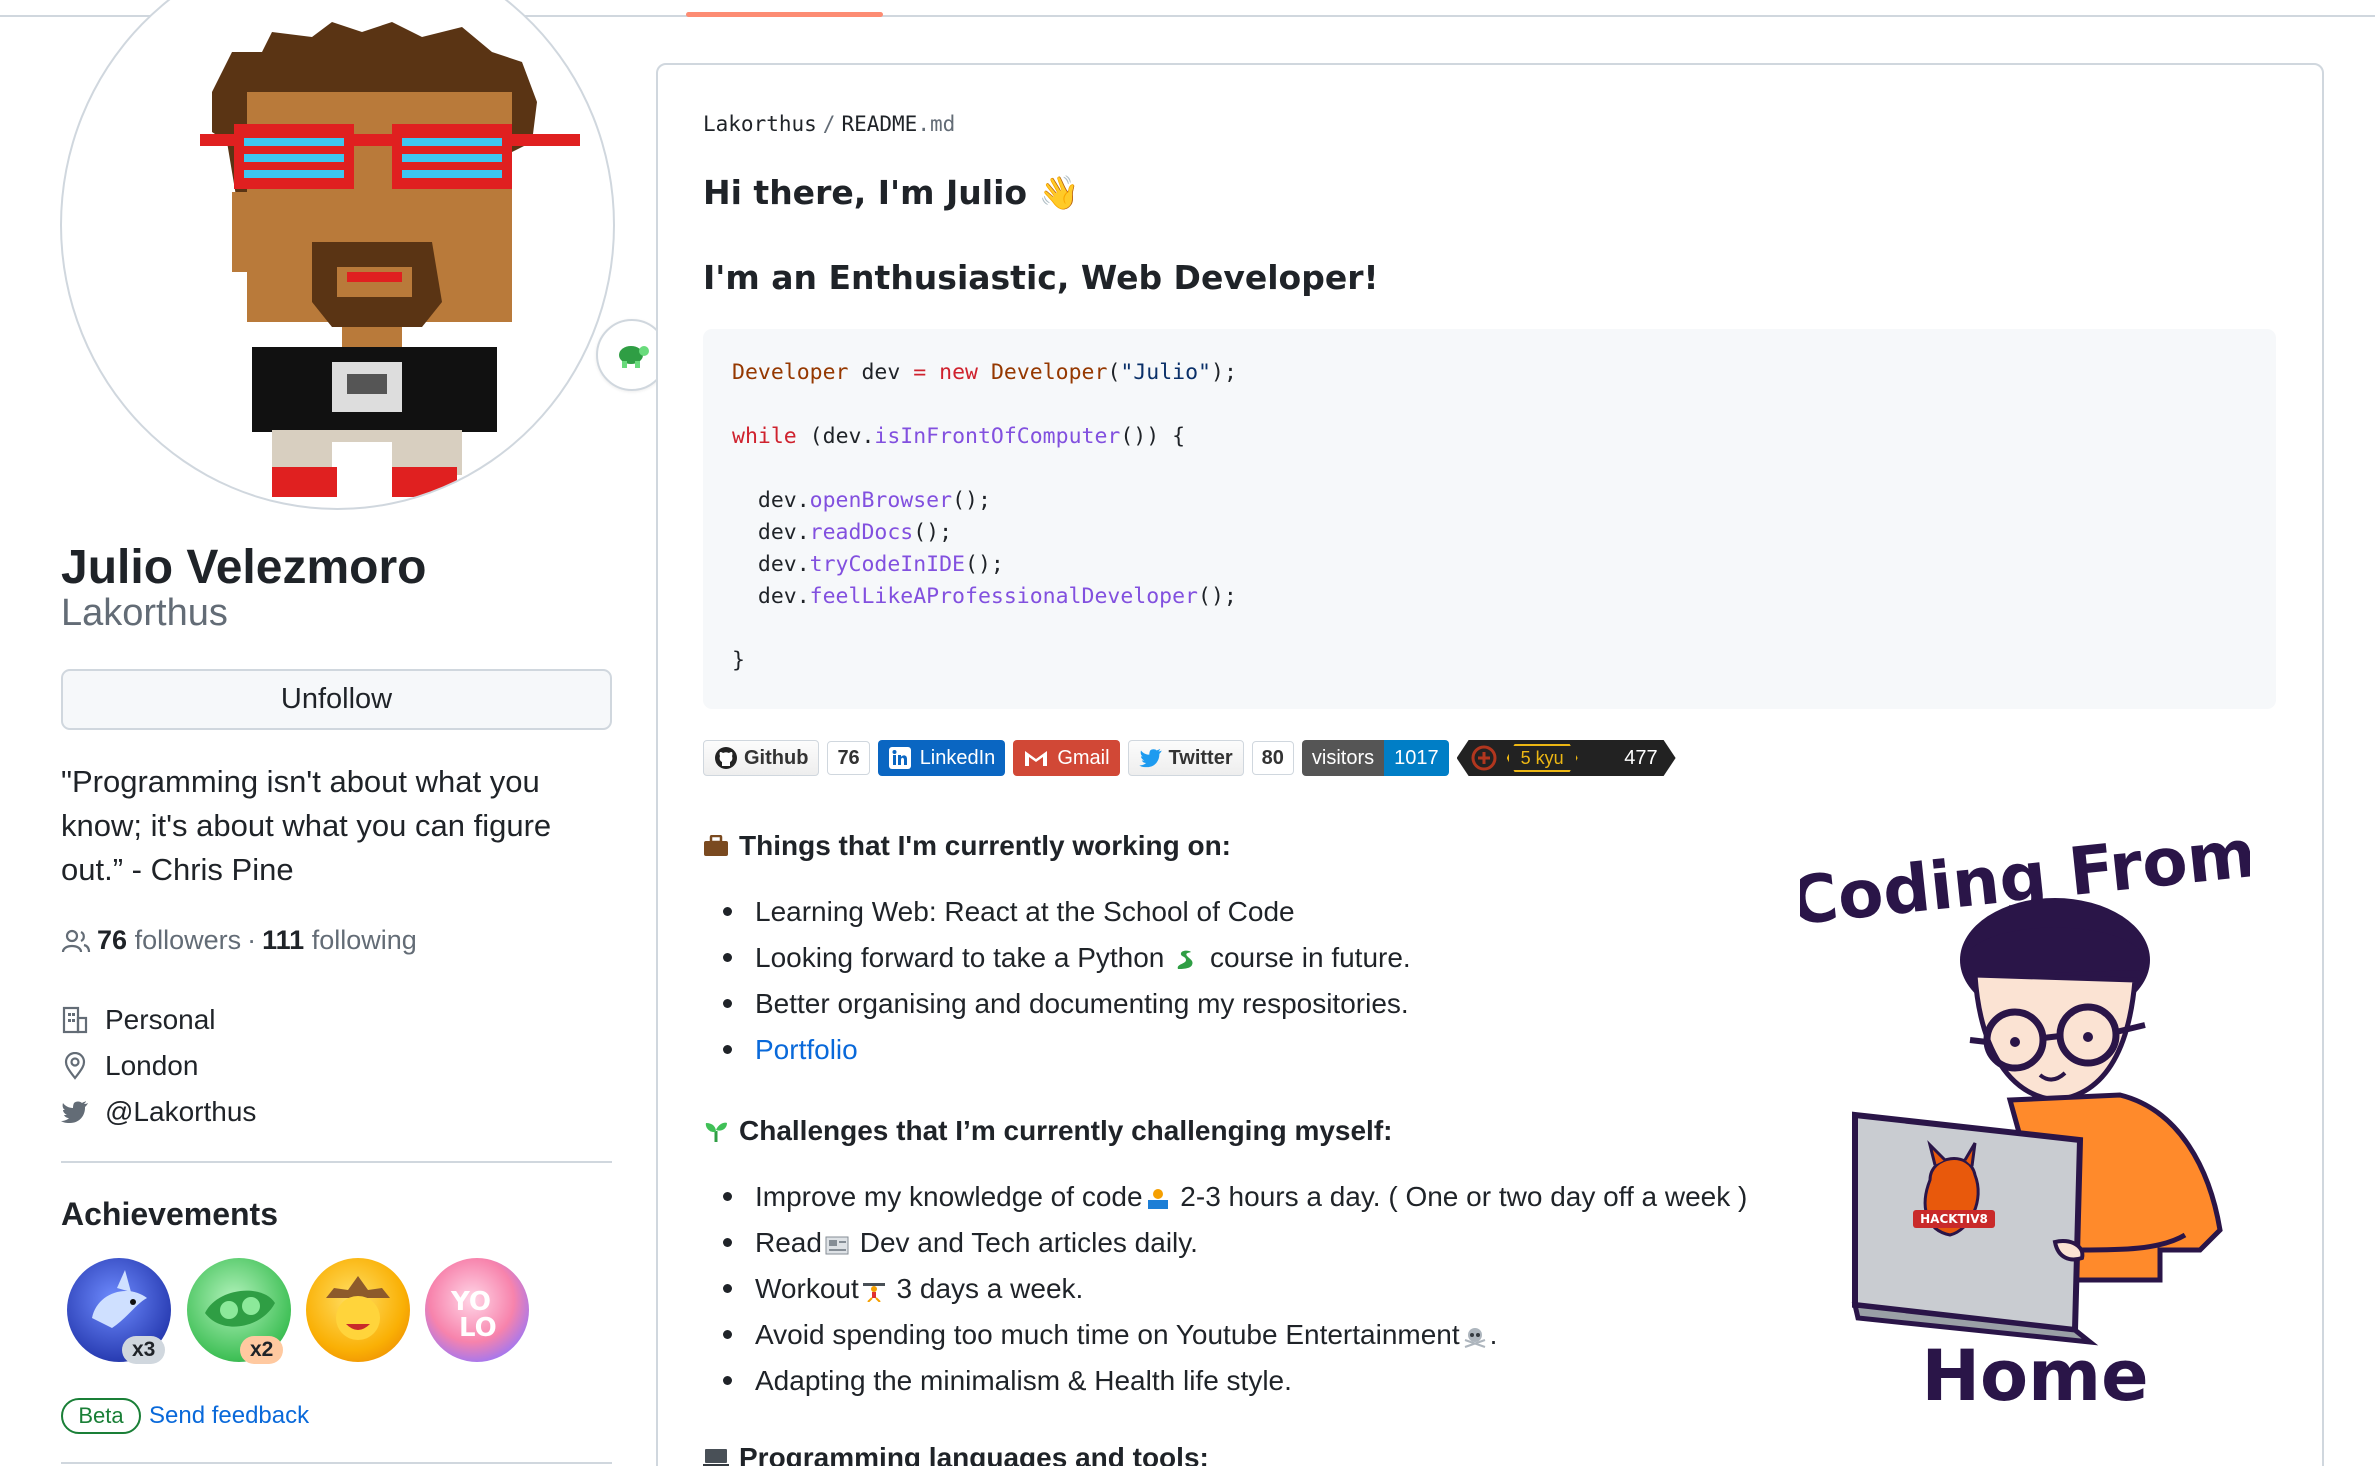 Image resolution: width=2375 pixels, height=1466 pixels. Describe the element at coordinates (101, 1416) in the screenshot. I see `beta-label: Beta` at that location.